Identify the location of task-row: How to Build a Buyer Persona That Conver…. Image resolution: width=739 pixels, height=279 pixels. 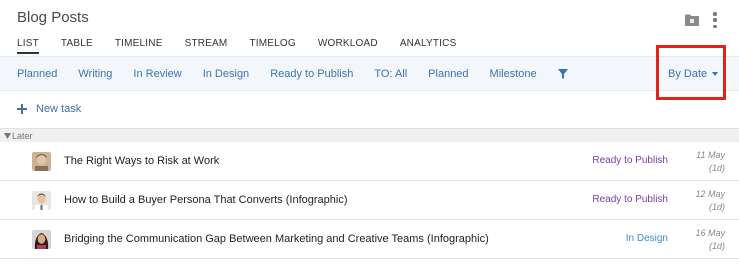
(369, 200).